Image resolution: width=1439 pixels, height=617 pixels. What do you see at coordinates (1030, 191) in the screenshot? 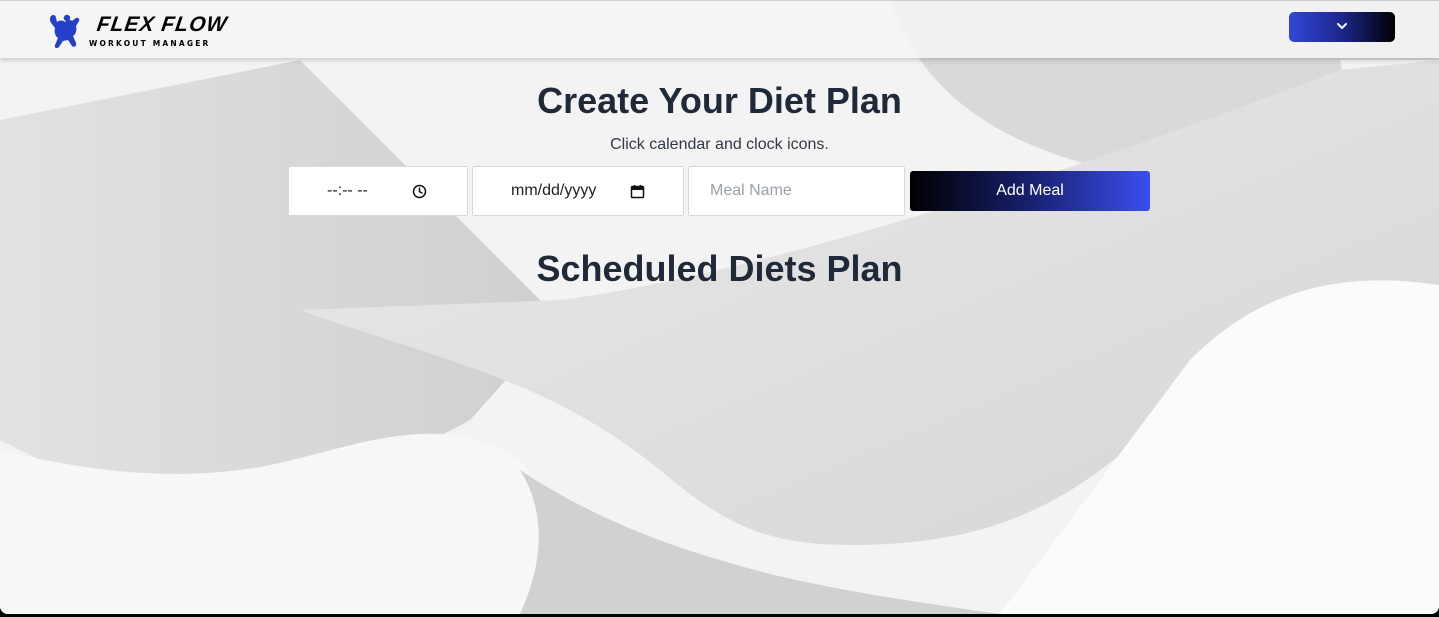
I see `add-meal-button: Add Meal` at bounding box center [1030, 191].